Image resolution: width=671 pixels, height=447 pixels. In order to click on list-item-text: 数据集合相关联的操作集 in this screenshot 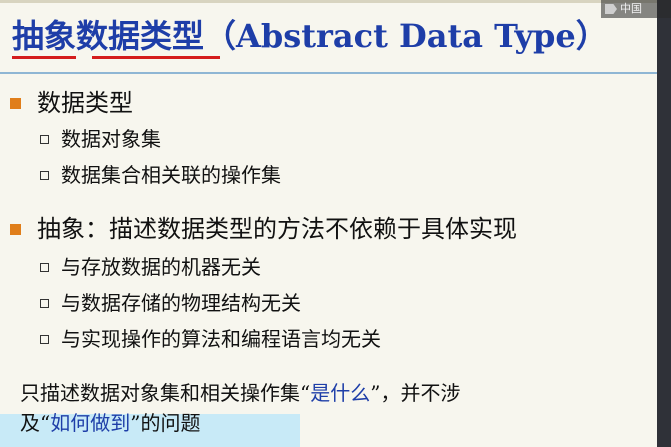, I will do `click(171, 175)`.